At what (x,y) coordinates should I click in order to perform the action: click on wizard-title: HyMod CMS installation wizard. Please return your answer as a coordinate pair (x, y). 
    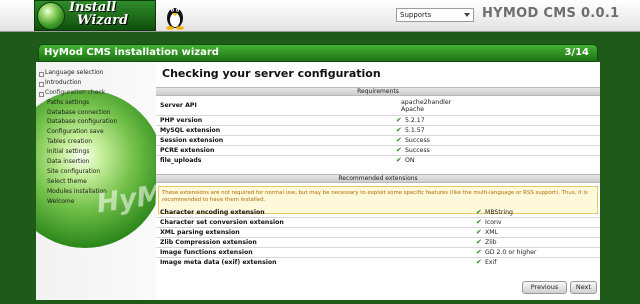
    Looking at the image, I should click on (131, 52).